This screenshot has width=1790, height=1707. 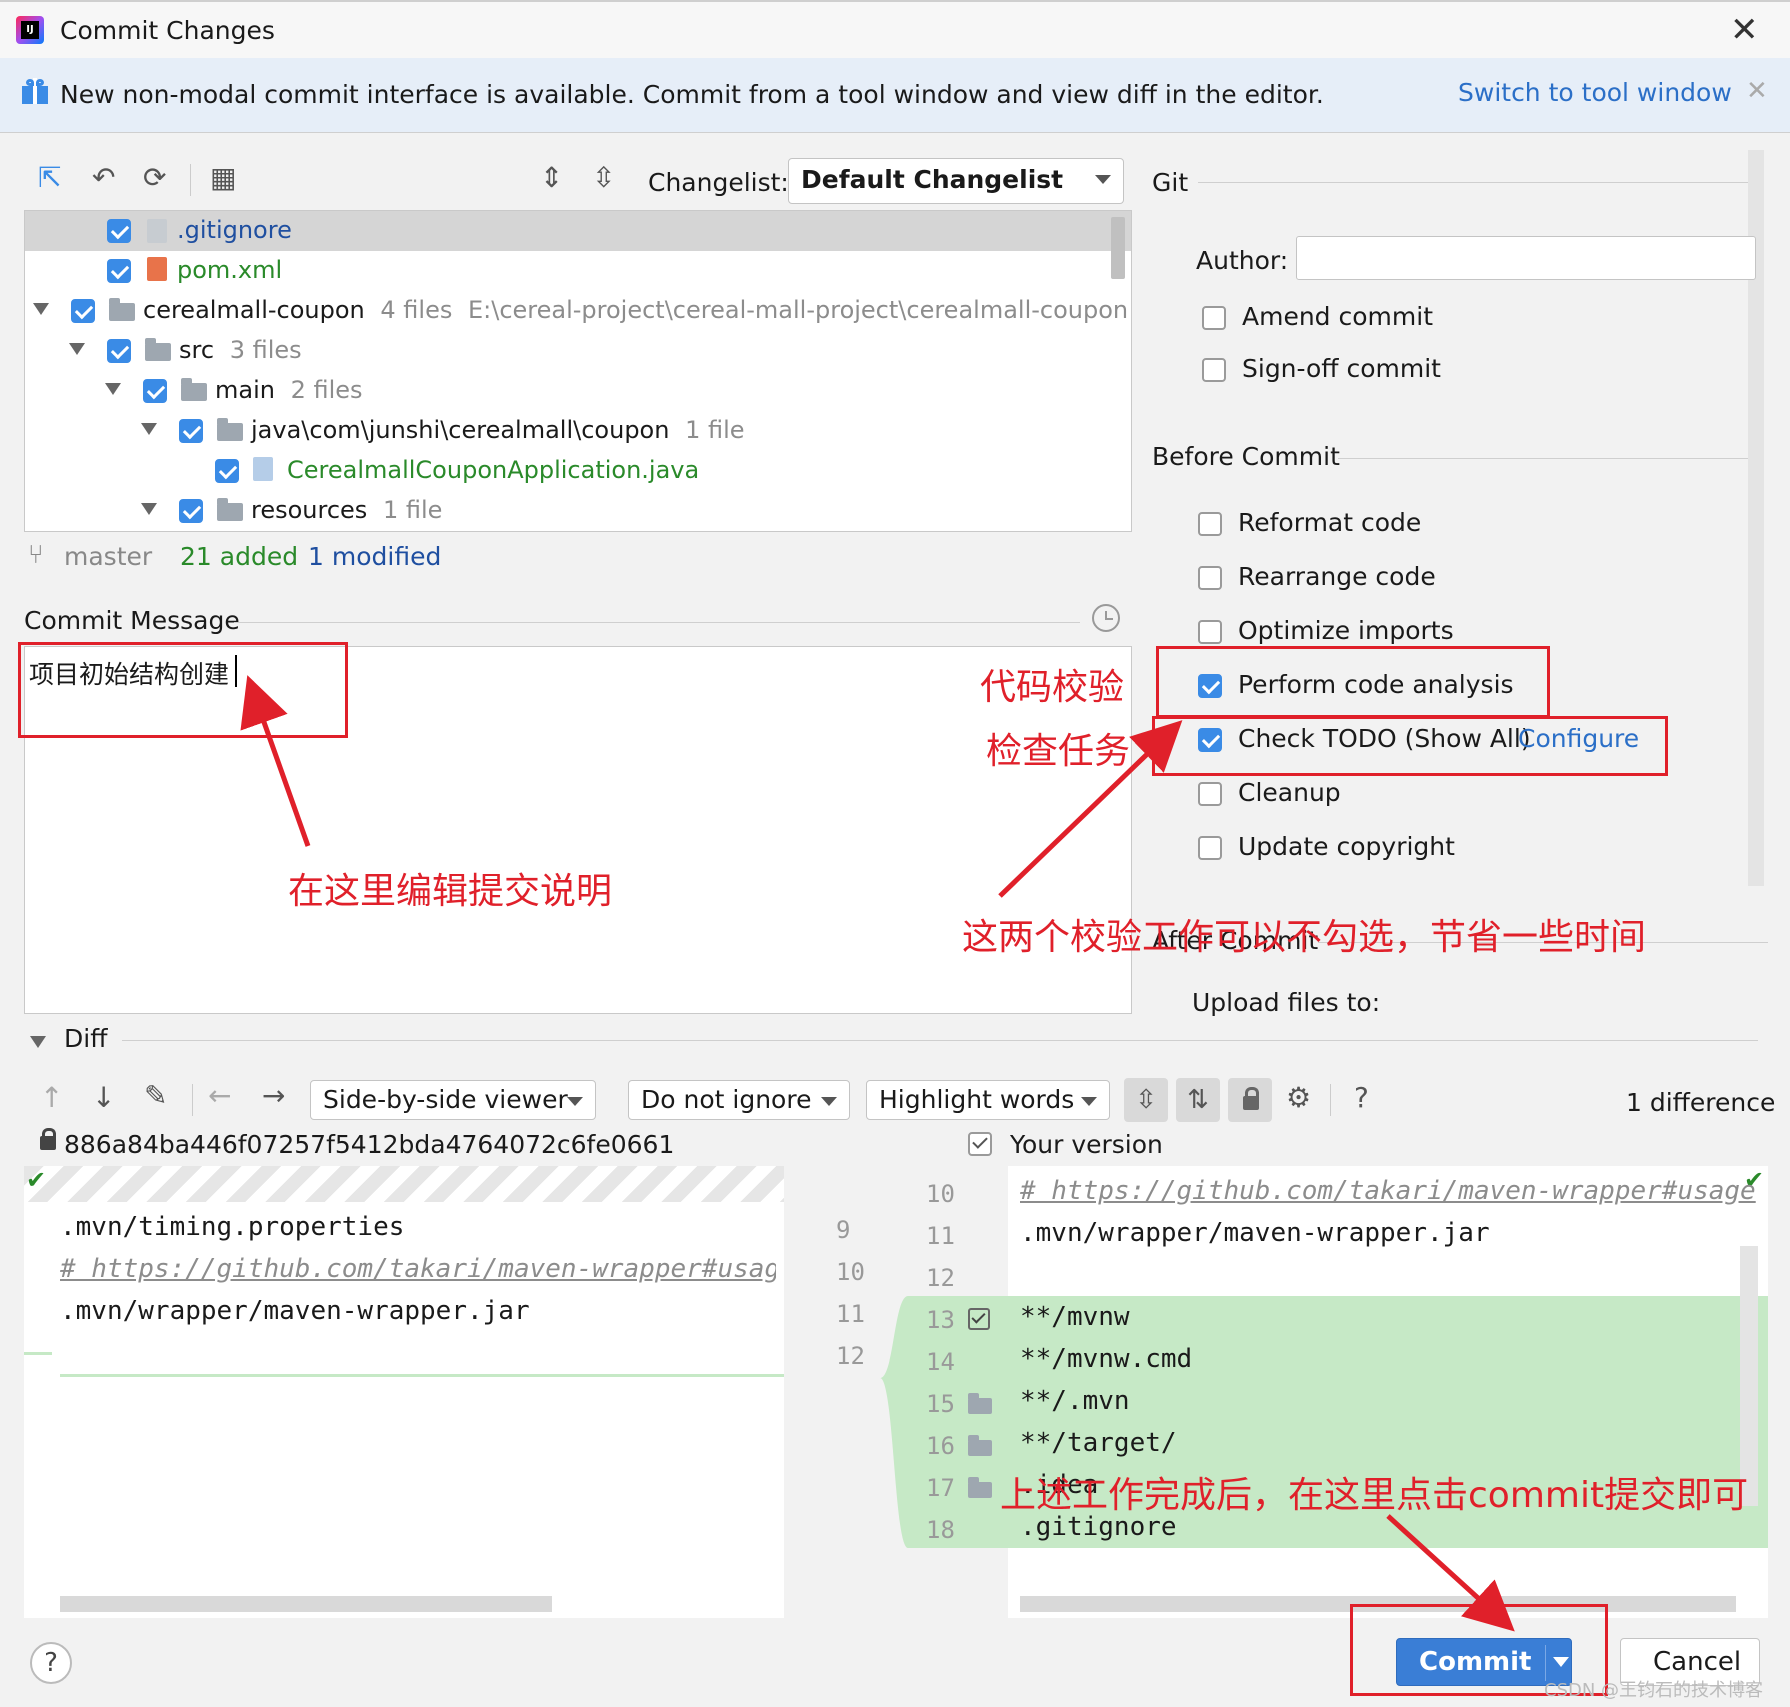 What do you see at coordinates (183, 690) in the screenshot?
I see `annotation-box-message` at bounding box center [183, 690].